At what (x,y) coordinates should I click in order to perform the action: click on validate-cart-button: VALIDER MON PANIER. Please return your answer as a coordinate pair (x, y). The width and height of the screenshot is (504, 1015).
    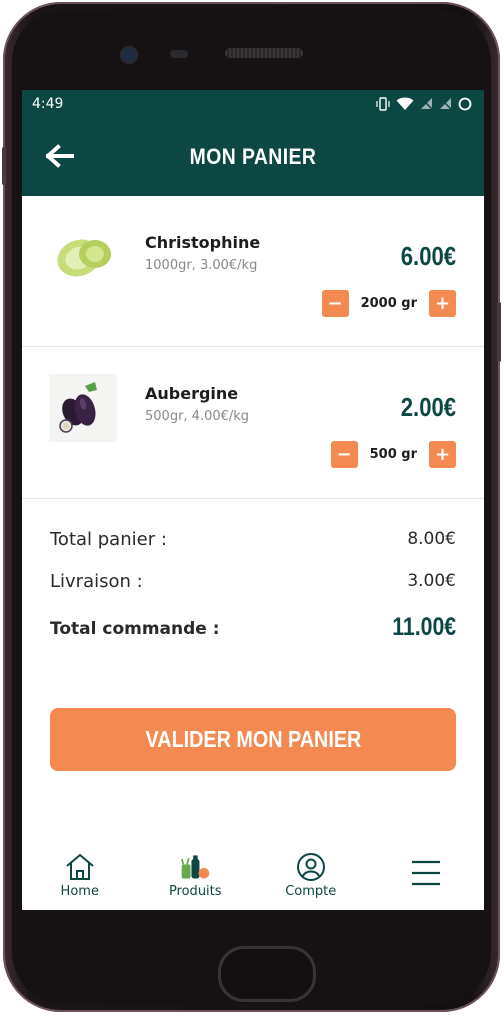
    Looking at the image, I should click on (253, 739).